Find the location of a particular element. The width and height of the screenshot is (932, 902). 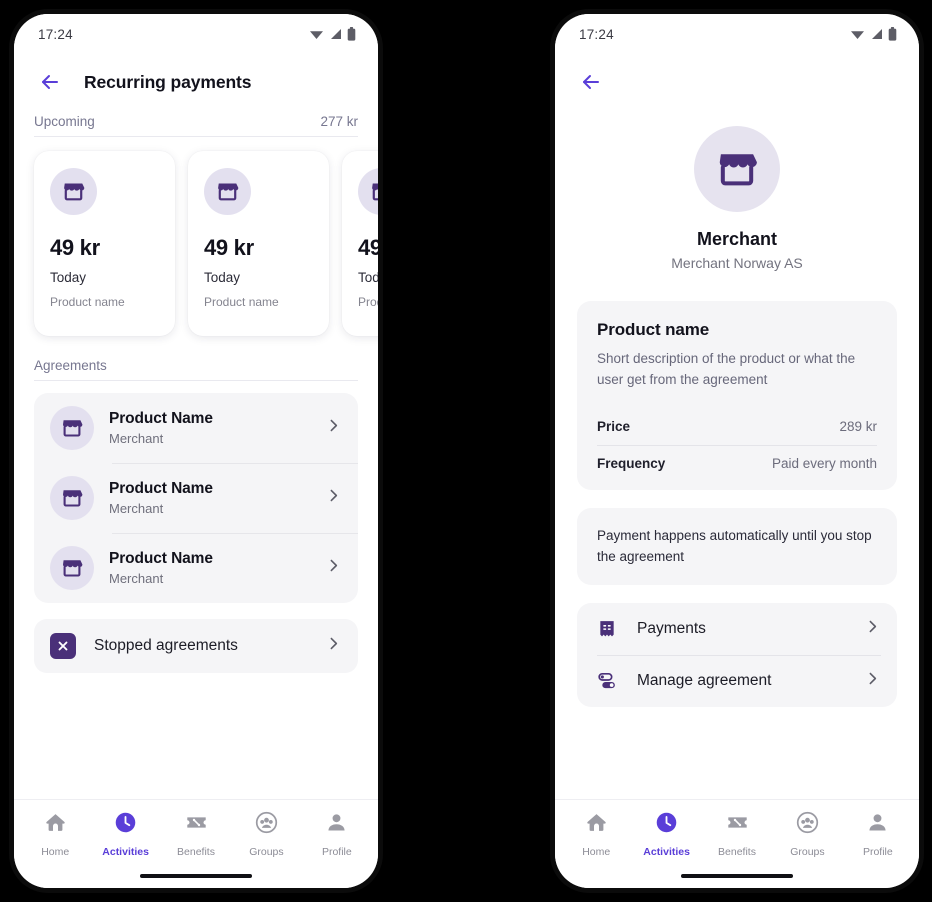

action-row-manage-agreement: Manage agreement is located at coordinates (737, 681).